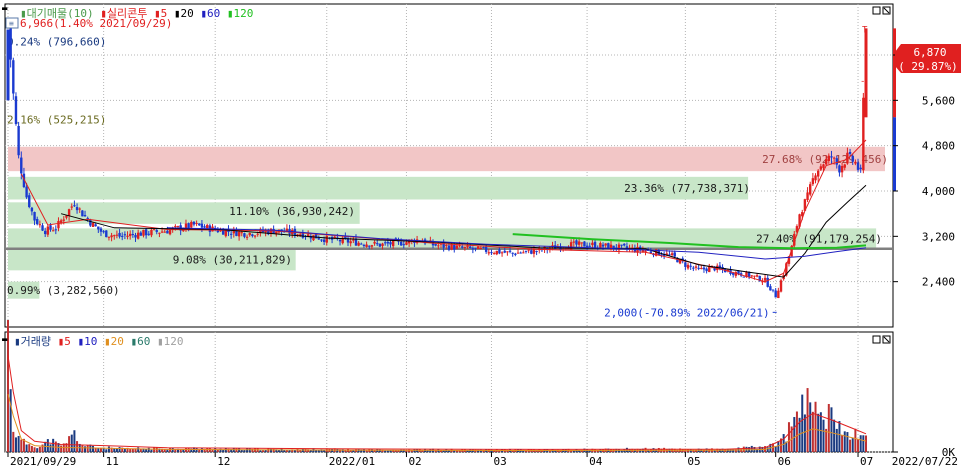 The height and width of the screenshot is (469, 961). What do you see at coordinates (5, 9) in the screenshot?
I see `panel-close-glyph: ▬` at bounding box center [5, 9].